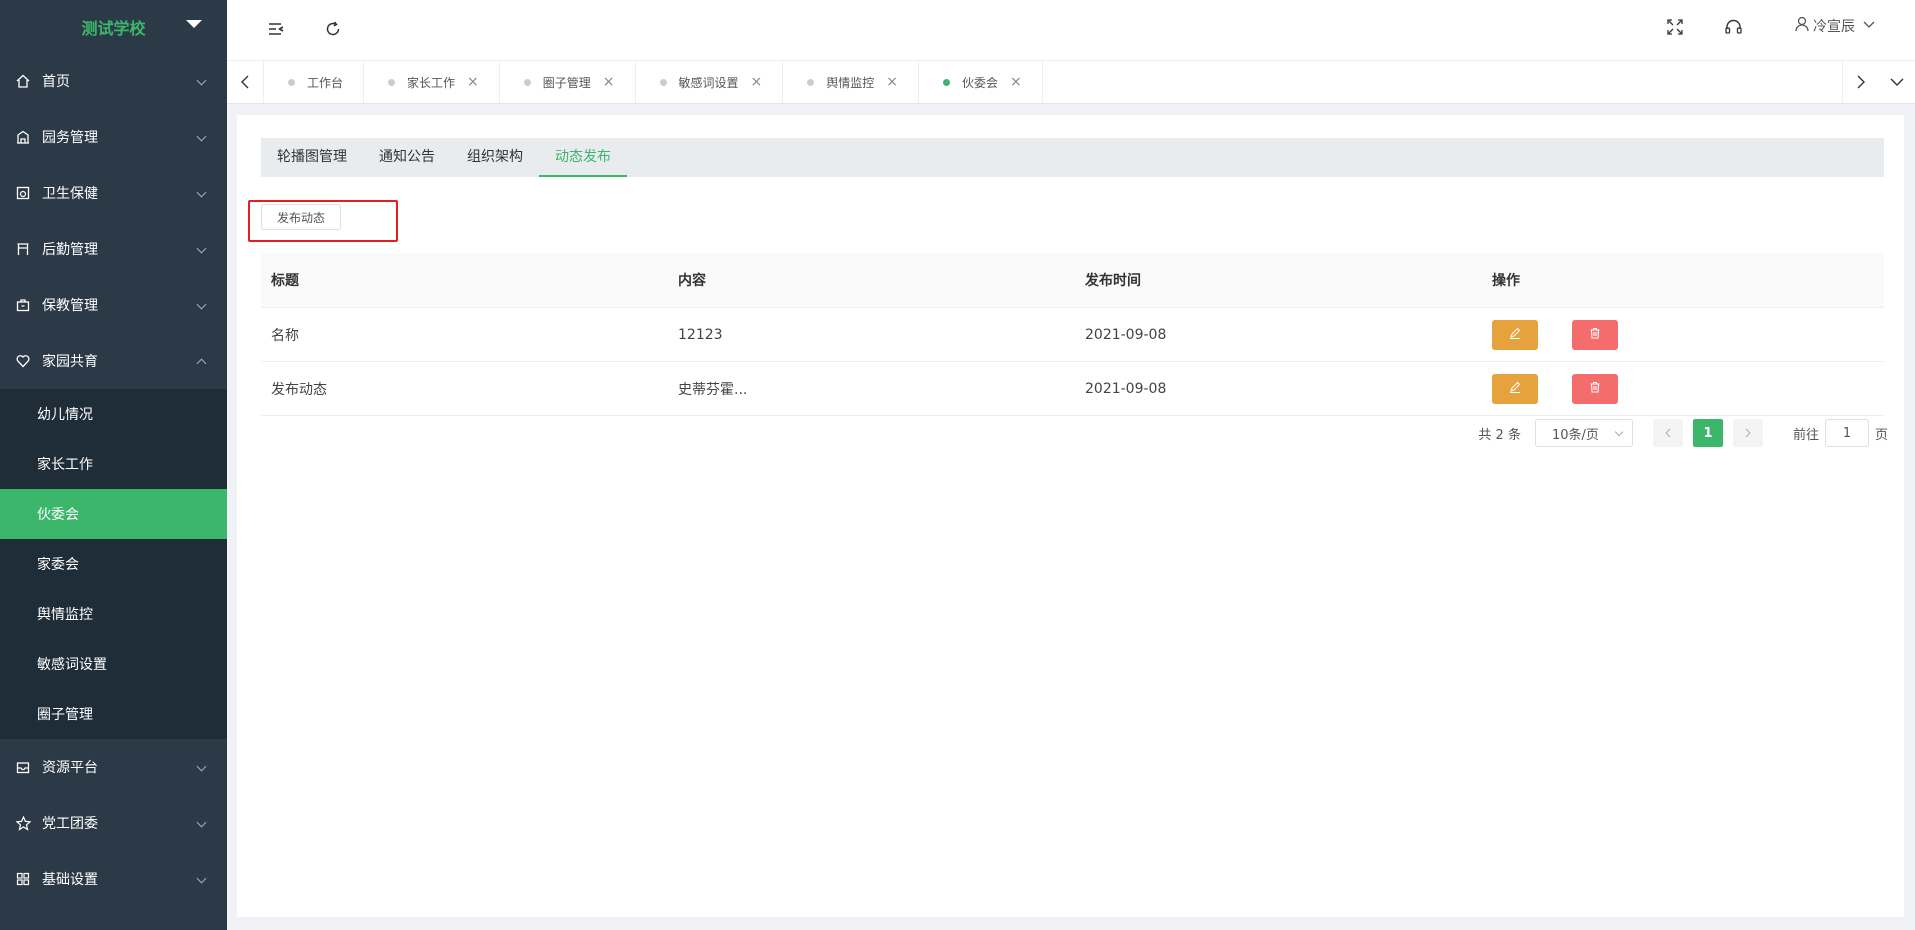 This screenshot has width=1915, height=930. I want to click on total-count: 共 2 条, so click(1499, 435).